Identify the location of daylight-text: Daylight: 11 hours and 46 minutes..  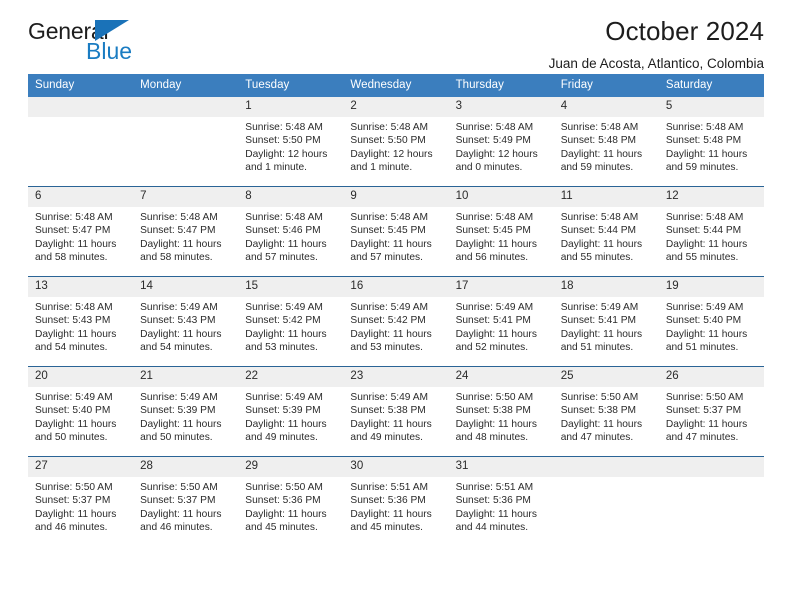
(181, 521).